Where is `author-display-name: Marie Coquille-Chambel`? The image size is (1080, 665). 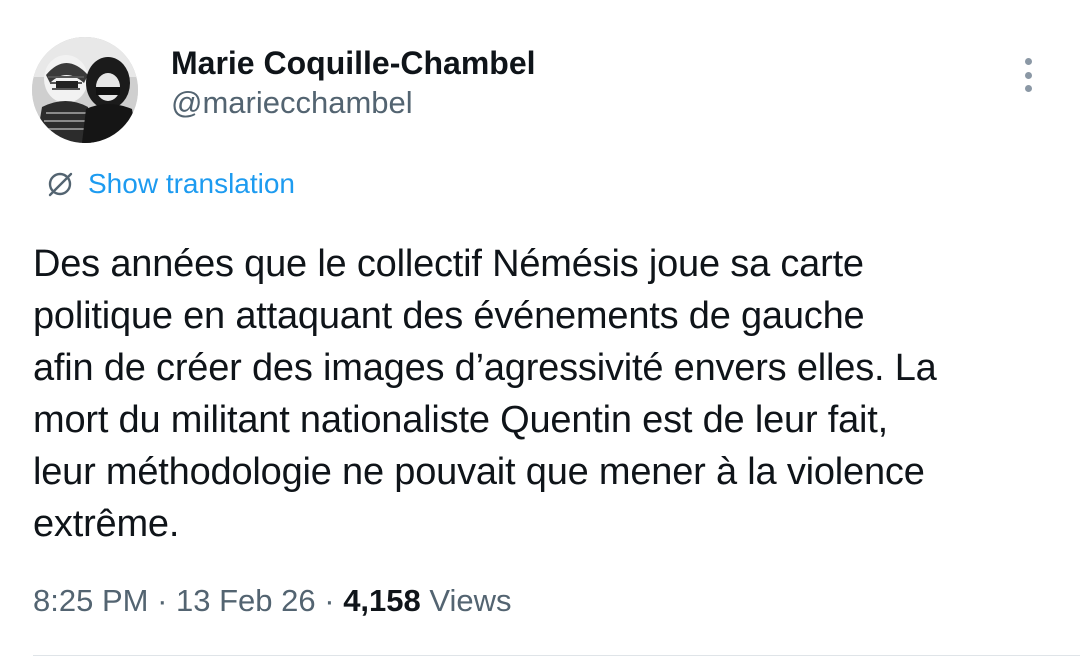 author-display-name: Marie Coquille-Chambel is located at coordinates (353, 63).